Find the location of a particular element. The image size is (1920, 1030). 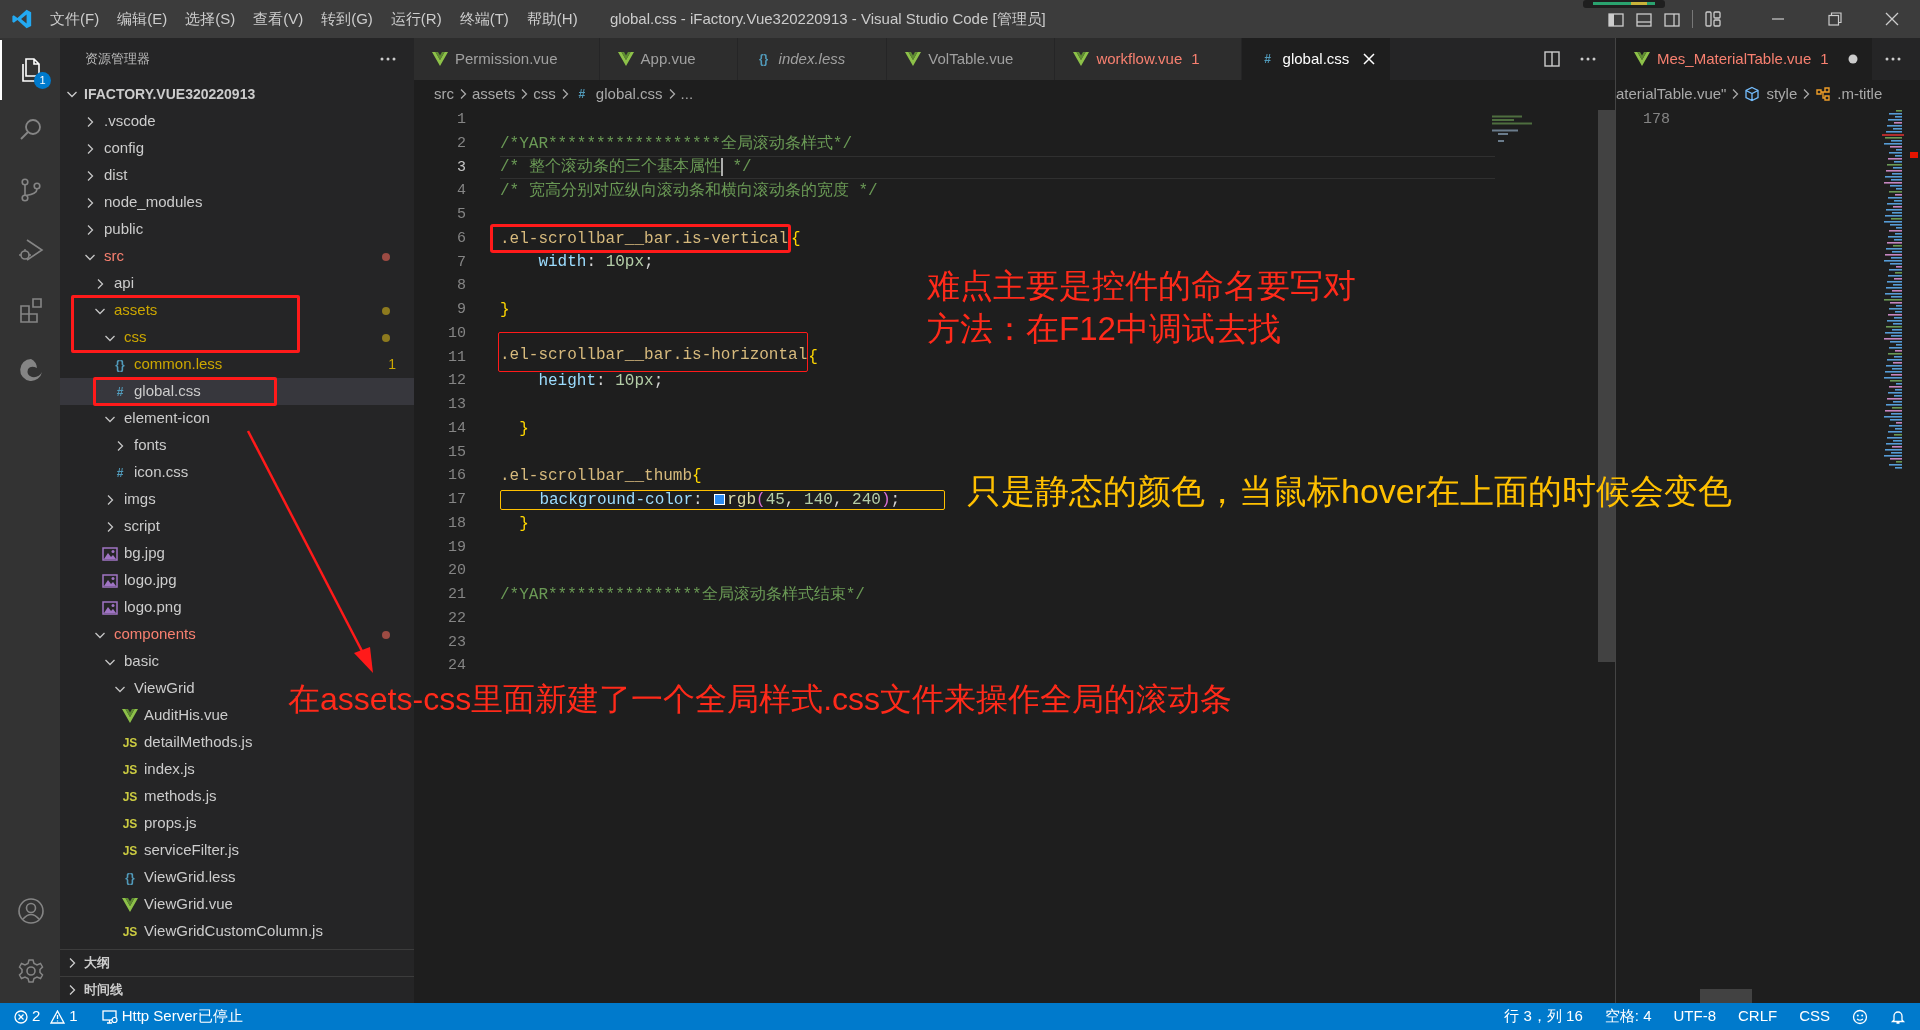

breadcrumb-item: css is located at coordinates (544, 94).